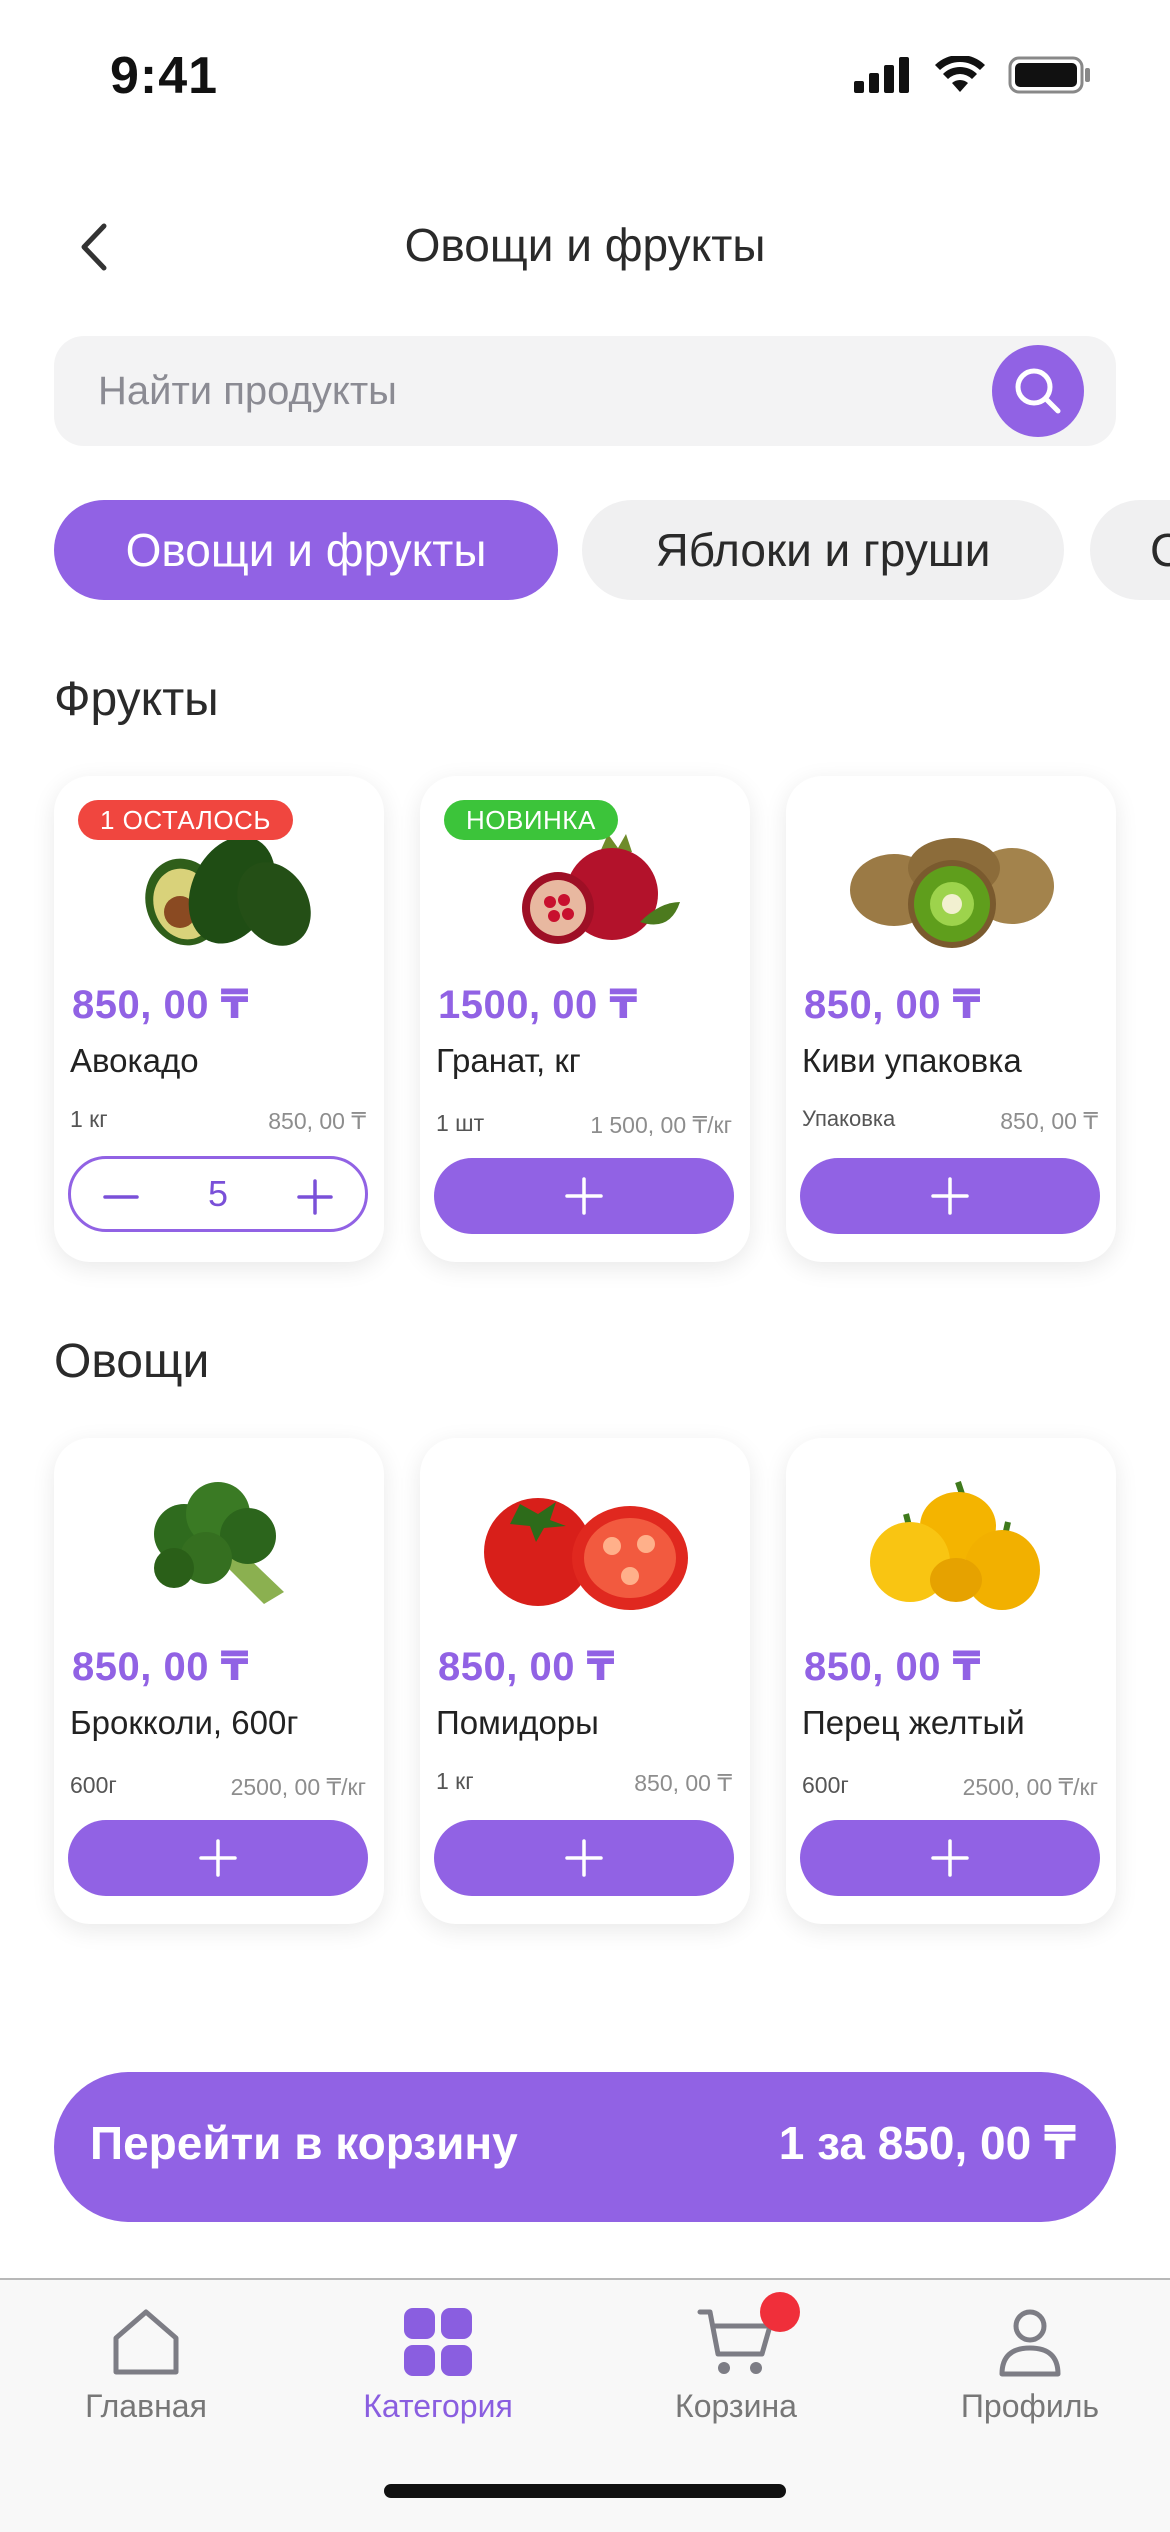  What do you see at coordinates (438, 2342) in the screenshot?
I see `grid-icon` at bounding box center [438, 2342].